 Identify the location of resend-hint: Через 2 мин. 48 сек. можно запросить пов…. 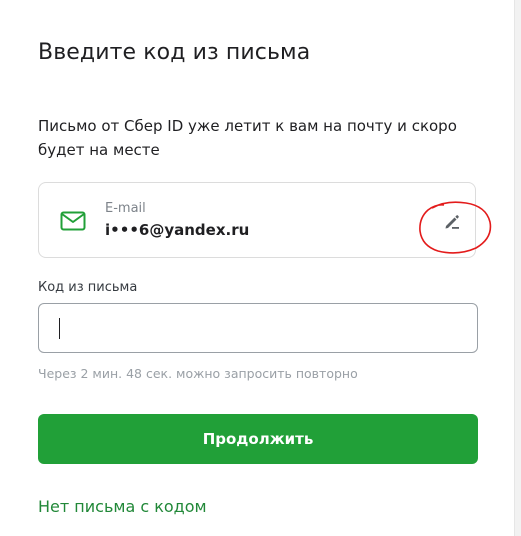
(198, 373).